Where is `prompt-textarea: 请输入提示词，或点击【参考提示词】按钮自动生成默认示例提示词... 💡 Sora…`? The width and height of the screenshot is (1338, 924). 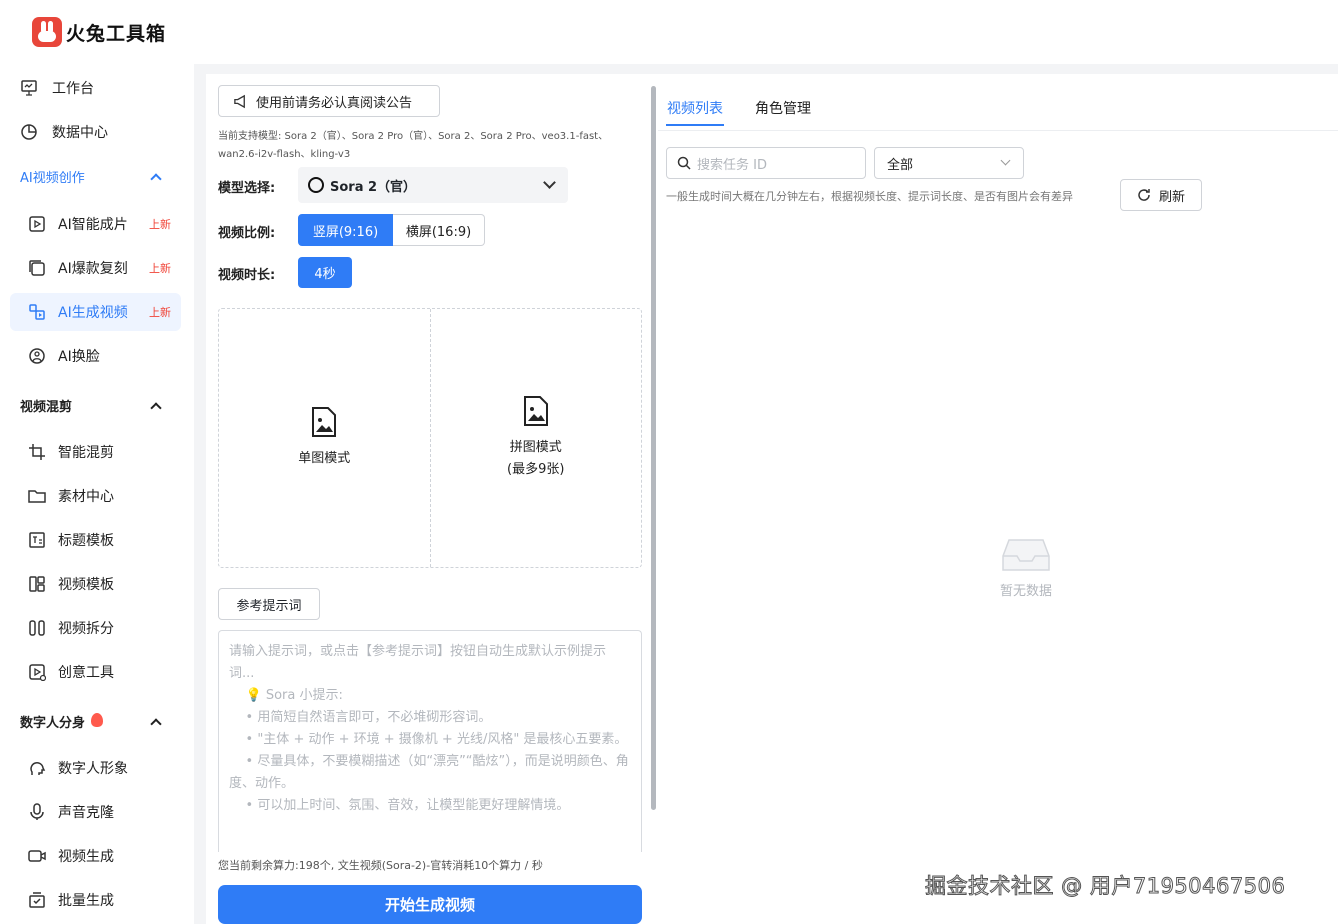
prompt-textarea: 请输入提示词，或点击【参考提示词】按钮自动生成默认示例提示词... 💡 Sora… is located at coordinates (430, 741).